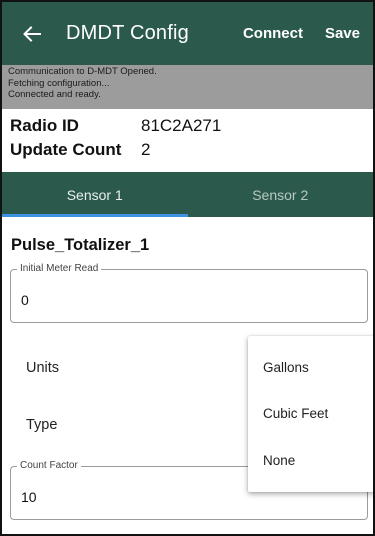  Describe the element at coordinates (29, 497) in the screenshot. I see `count-factor-value: 10` at that location.